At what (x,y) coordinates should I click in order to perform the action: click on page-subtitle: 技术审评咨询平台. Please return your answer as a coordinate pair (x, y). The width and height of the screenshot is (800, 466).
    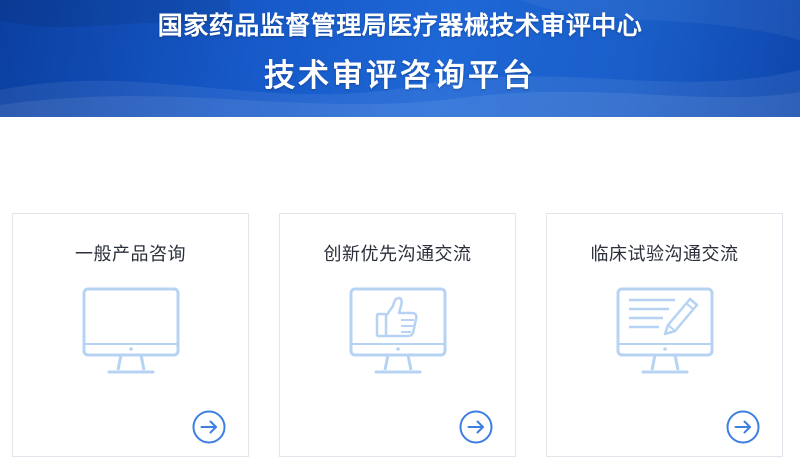
    Looking at the image, I should click on (400, 76).